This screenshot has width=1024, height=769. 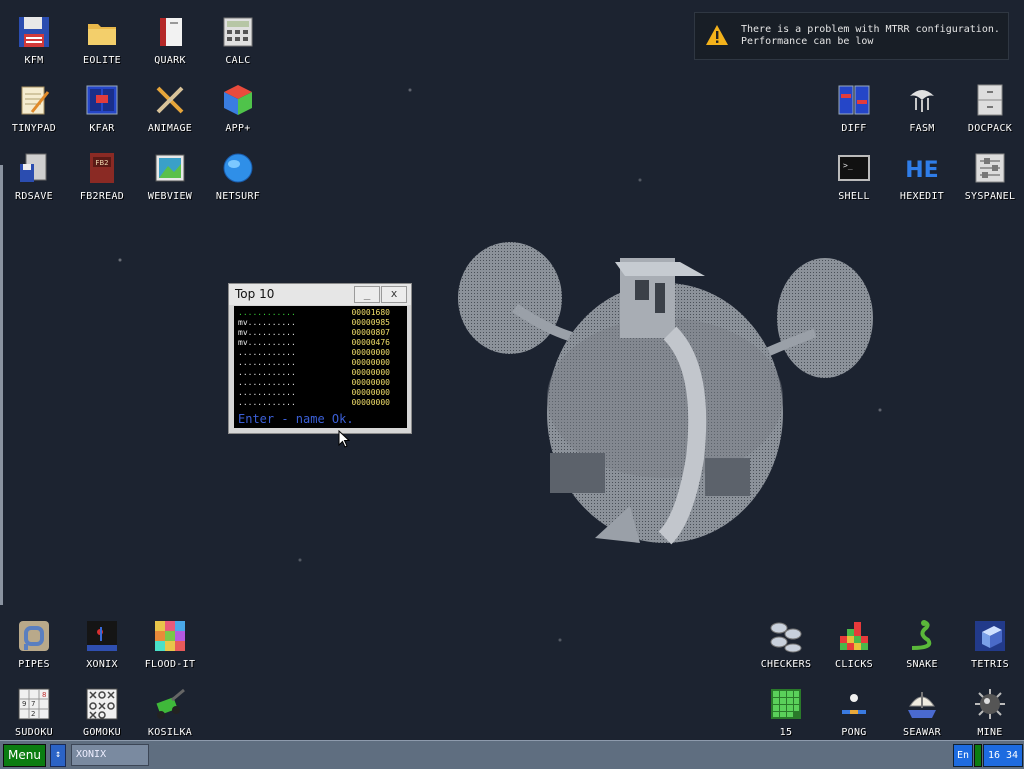 I want to click on desktop-icon-app-plus: APP+, so click(x=238, y=107).